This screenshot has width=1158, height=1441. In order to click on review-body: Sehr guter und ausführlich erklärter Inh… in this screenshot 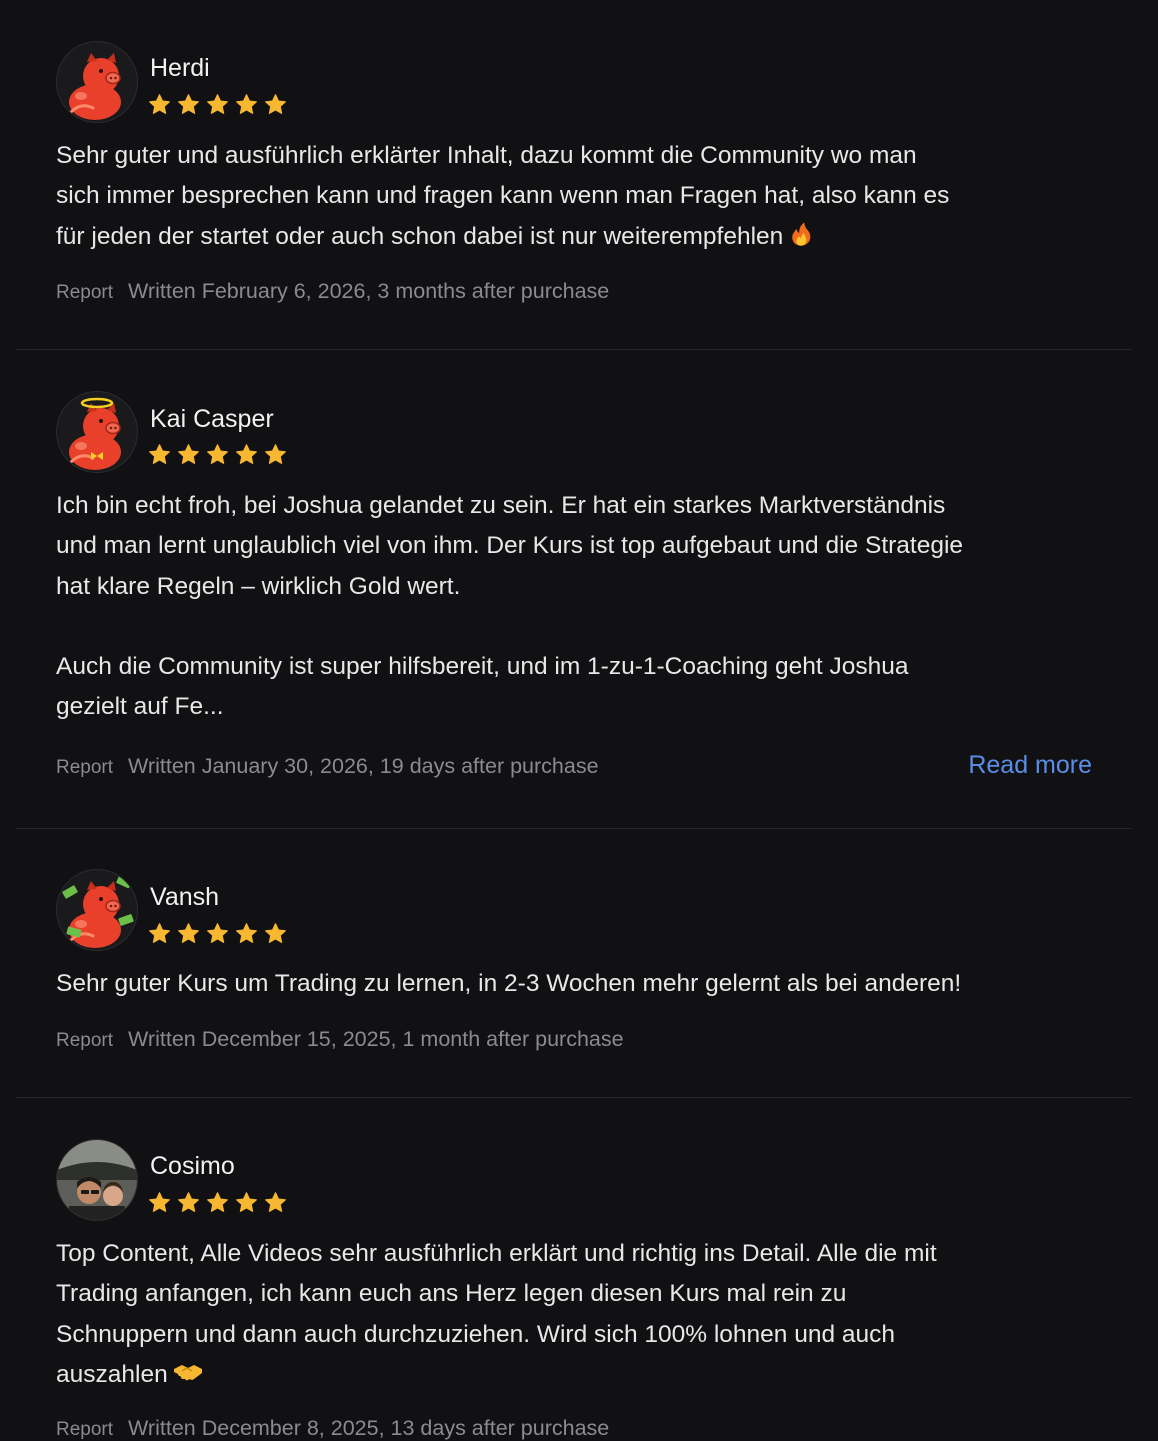, I will do `click(586, 196)`.